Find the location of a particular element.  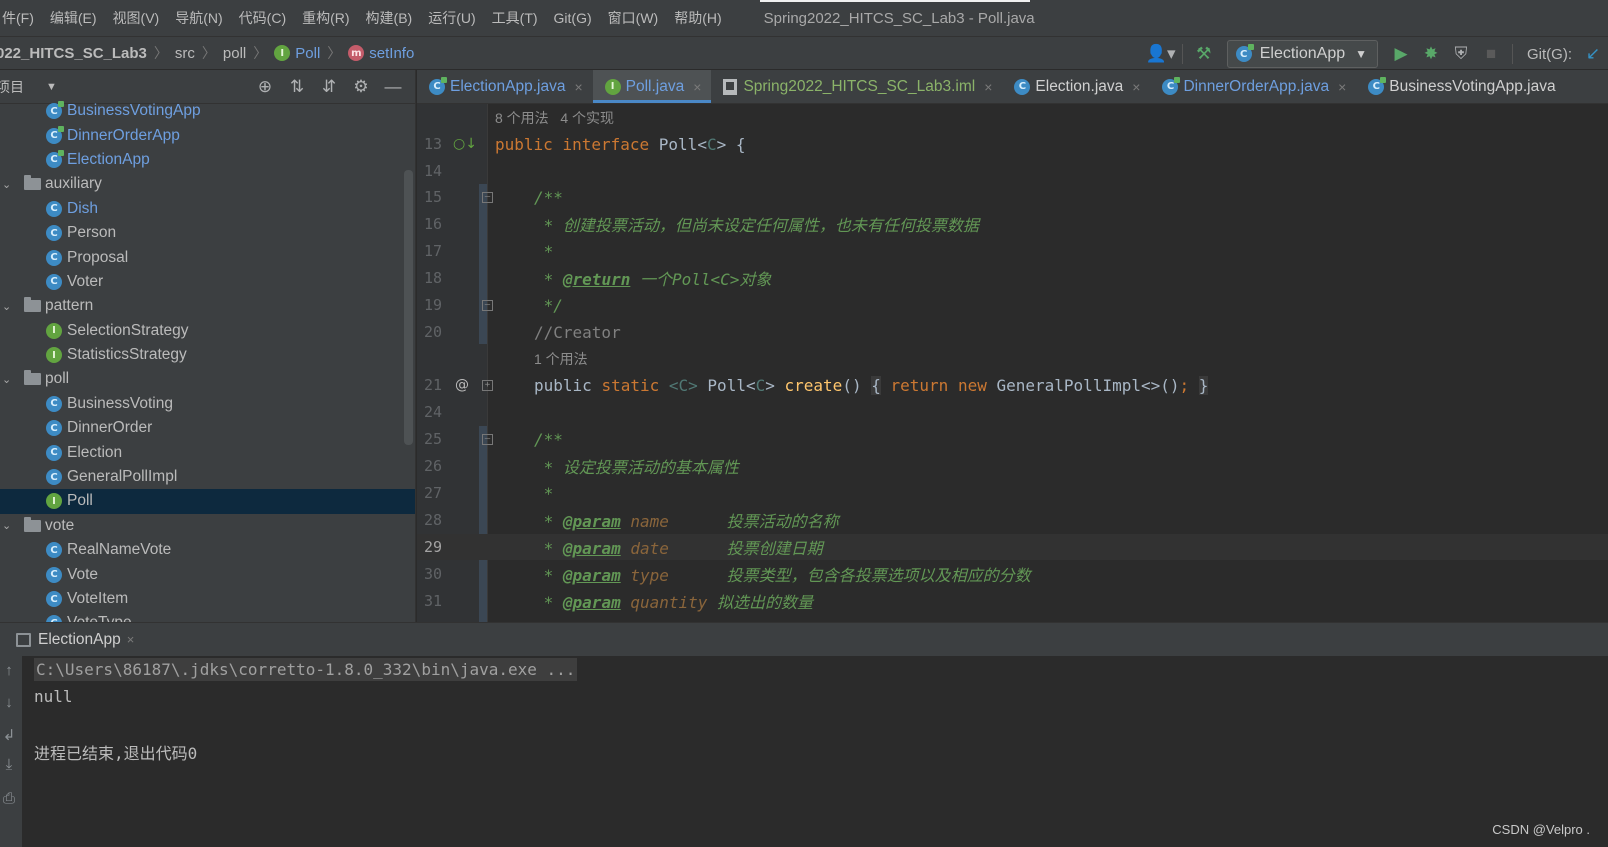

run-configuration-dropdown: C ElectionApp ▼ is located at coordinates (1302, 54).